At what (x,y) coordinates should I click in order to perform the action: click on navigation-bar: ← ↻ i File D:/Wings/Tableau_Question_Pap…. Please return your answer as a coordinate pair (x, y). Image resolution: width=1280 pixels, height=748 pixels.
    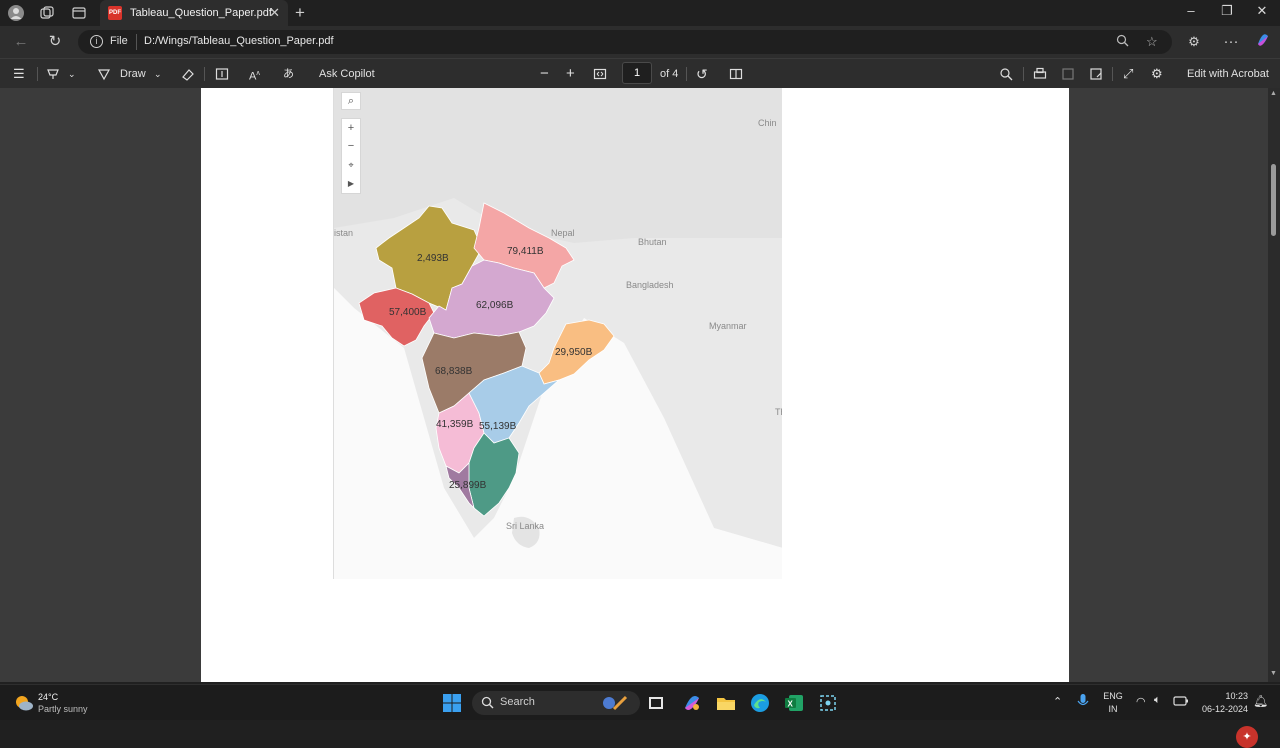
    Looking at the image, I should click on (640, 42).